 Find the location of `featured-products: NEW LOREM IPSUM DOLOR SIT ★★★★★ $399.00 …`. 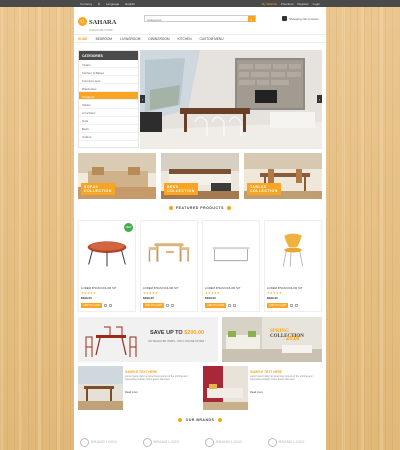

featured-products: NEW LOREM IPSUM DOLOR SIT ★★★★★ $399.00 … is located at coordinates (200, 266).